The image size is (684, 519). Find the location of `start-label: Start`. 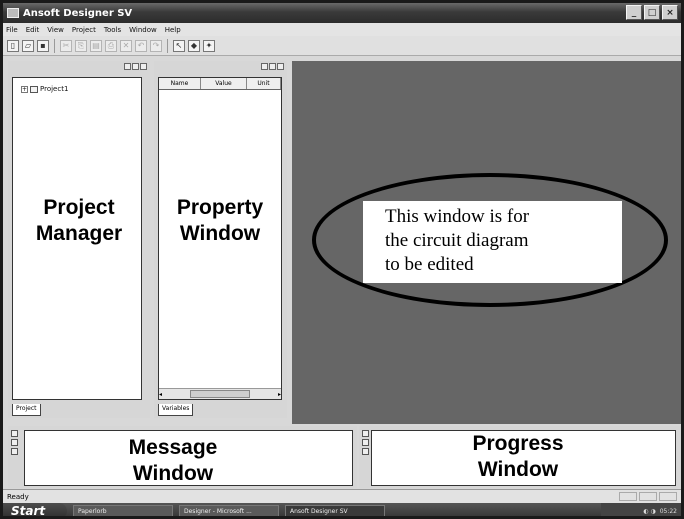

start-label: Start is located at coordinates (28, 511).